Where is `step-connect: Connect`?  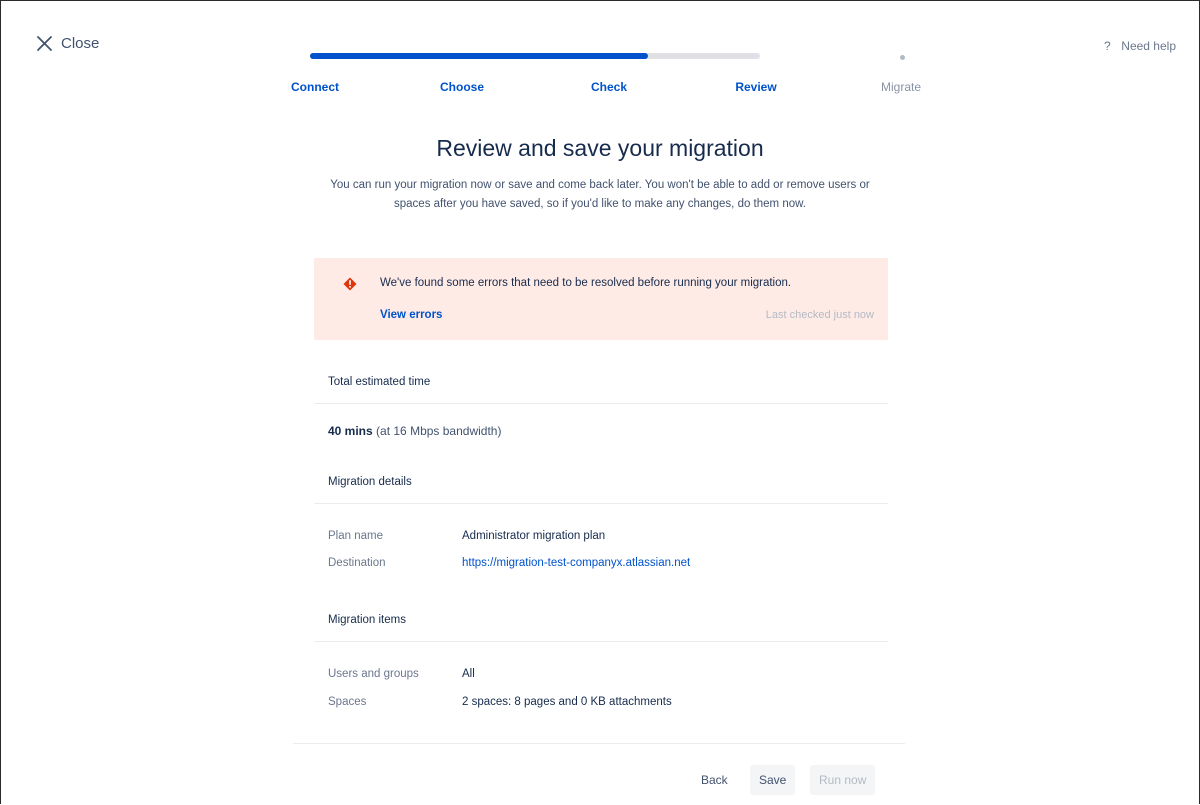
step-connect: Connect is located at coordinates (315, 87).